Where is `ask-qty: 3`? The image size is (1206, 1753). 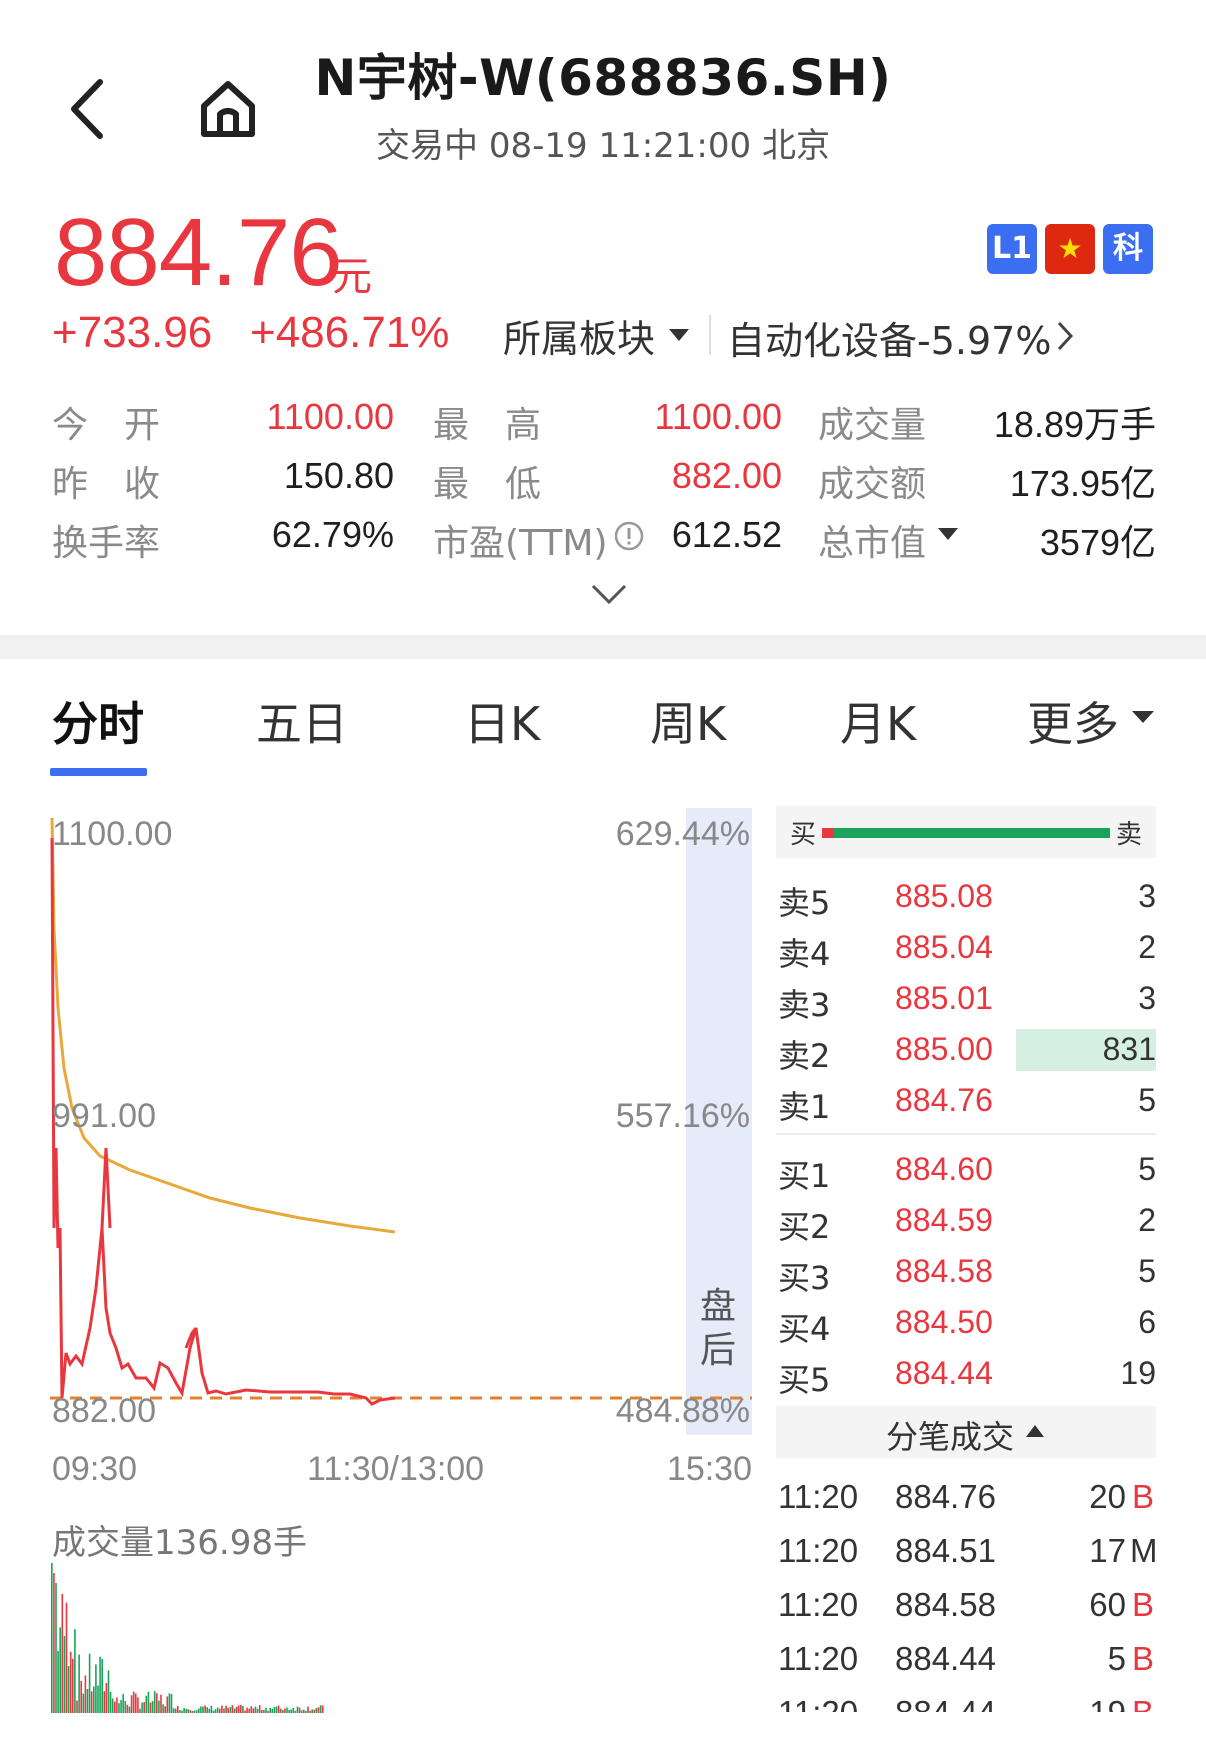 ask-qty: 3 is located at coordinates (1147, 998).